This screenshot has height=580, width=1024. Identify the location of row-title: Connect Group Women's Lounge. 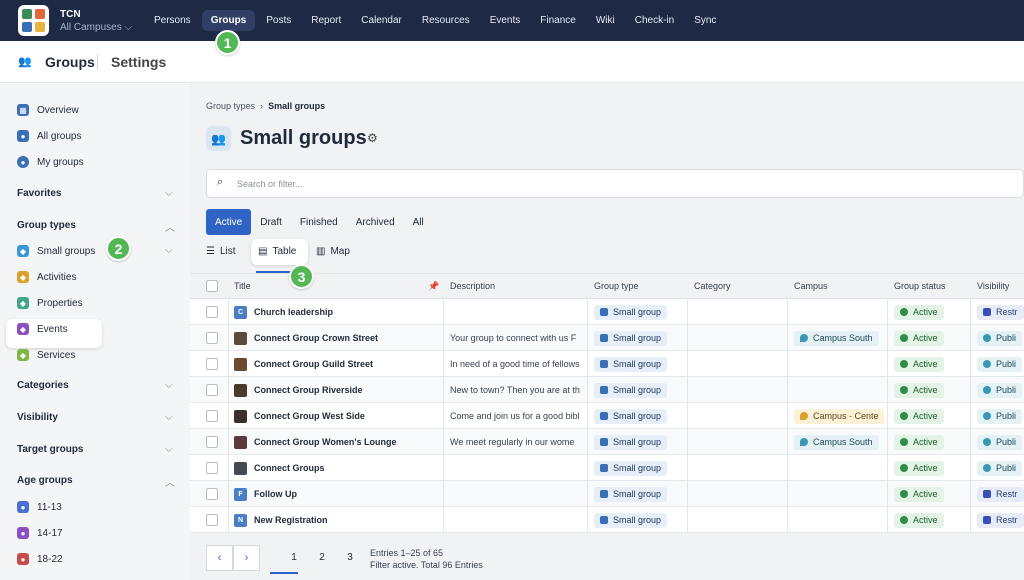
(334, 442).